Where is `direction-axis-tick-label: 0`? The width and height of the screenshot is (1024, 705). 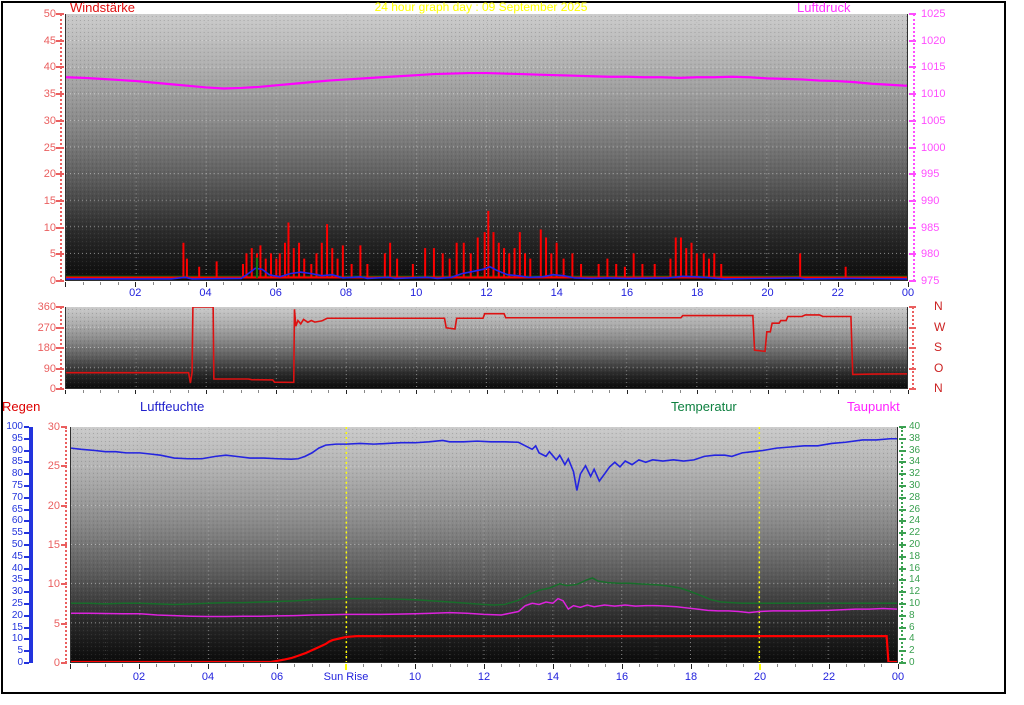
direction-axis-tick-label: 0 is located at coordinates (52, 389).